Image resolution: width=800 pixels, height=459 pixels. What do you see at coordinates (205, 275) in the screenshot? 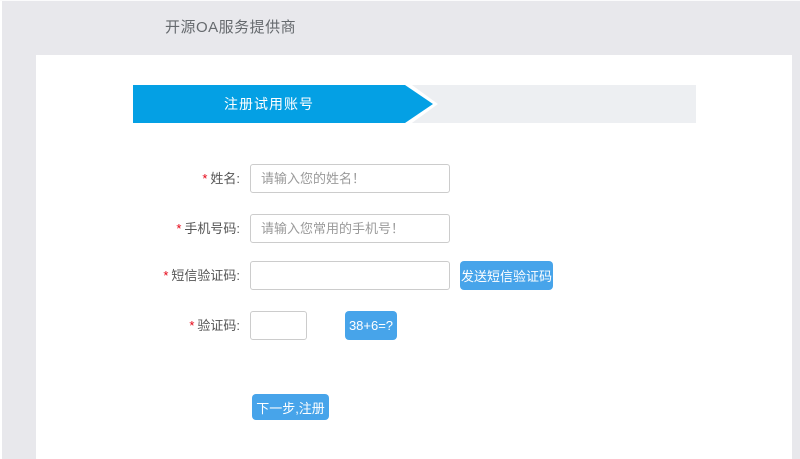
I see `sms-code-label-text: 短信验证码:` at bounding box center [205, 275].